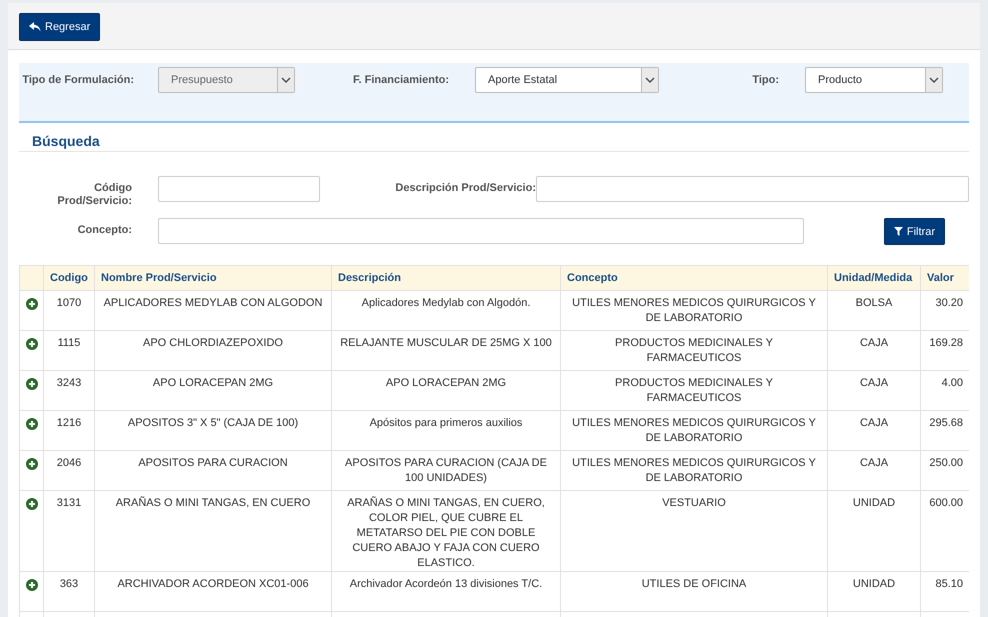  I want to click on table-cell: VESTUARIO, so click(694, 503).